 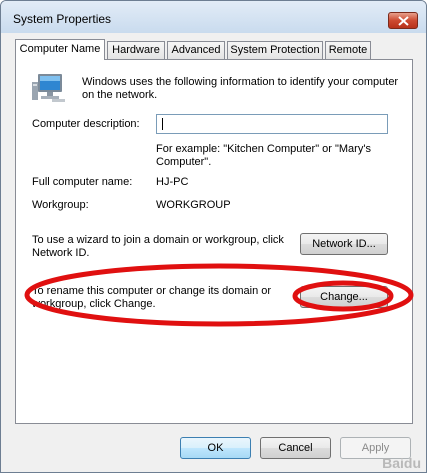 What do you see at coordinates (48, 88) in the screenshot?
I see `computer-icon` at bounding box center [48, 88].